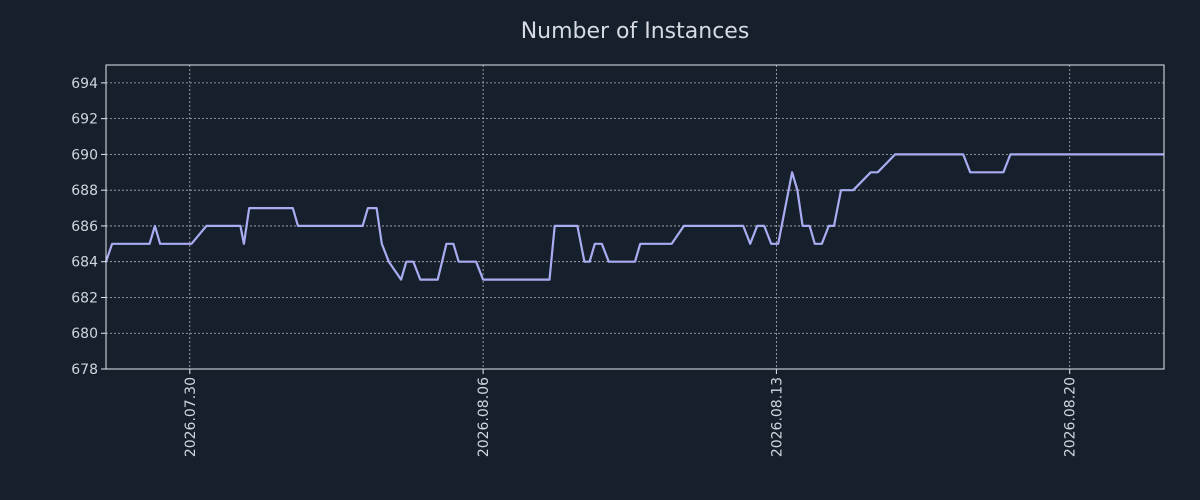 The image size is (1200, 500). I want to click on y-tick-label: 694, so click(84, 84).